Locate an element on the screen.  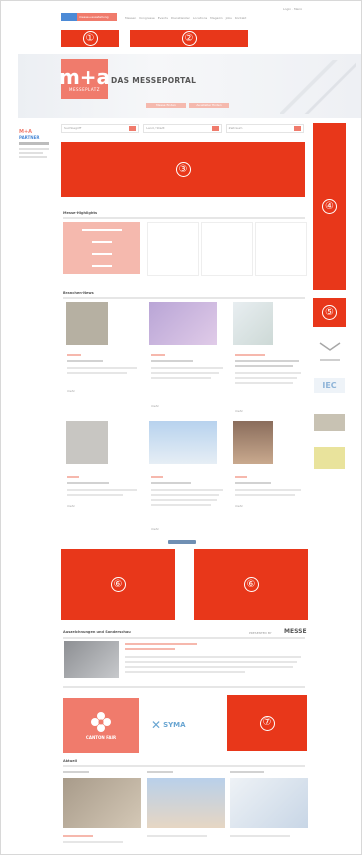
ad-number-badge: ④ is located at coordinates (329, 206).